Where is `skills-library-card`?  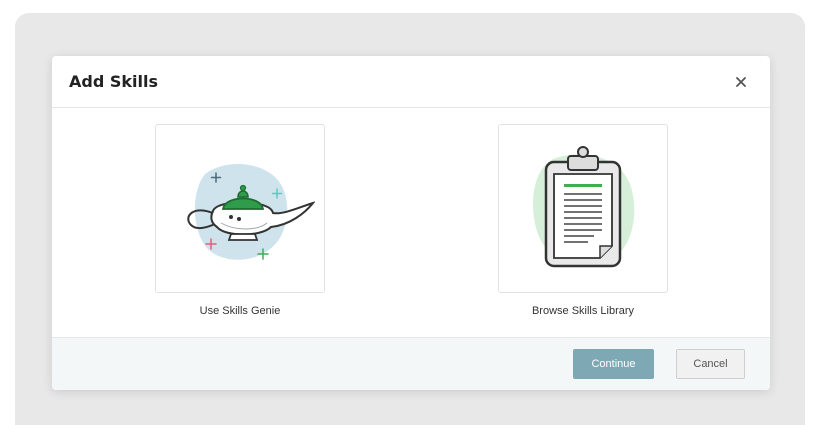 skills-library-card is located at coordinates (583, 208).